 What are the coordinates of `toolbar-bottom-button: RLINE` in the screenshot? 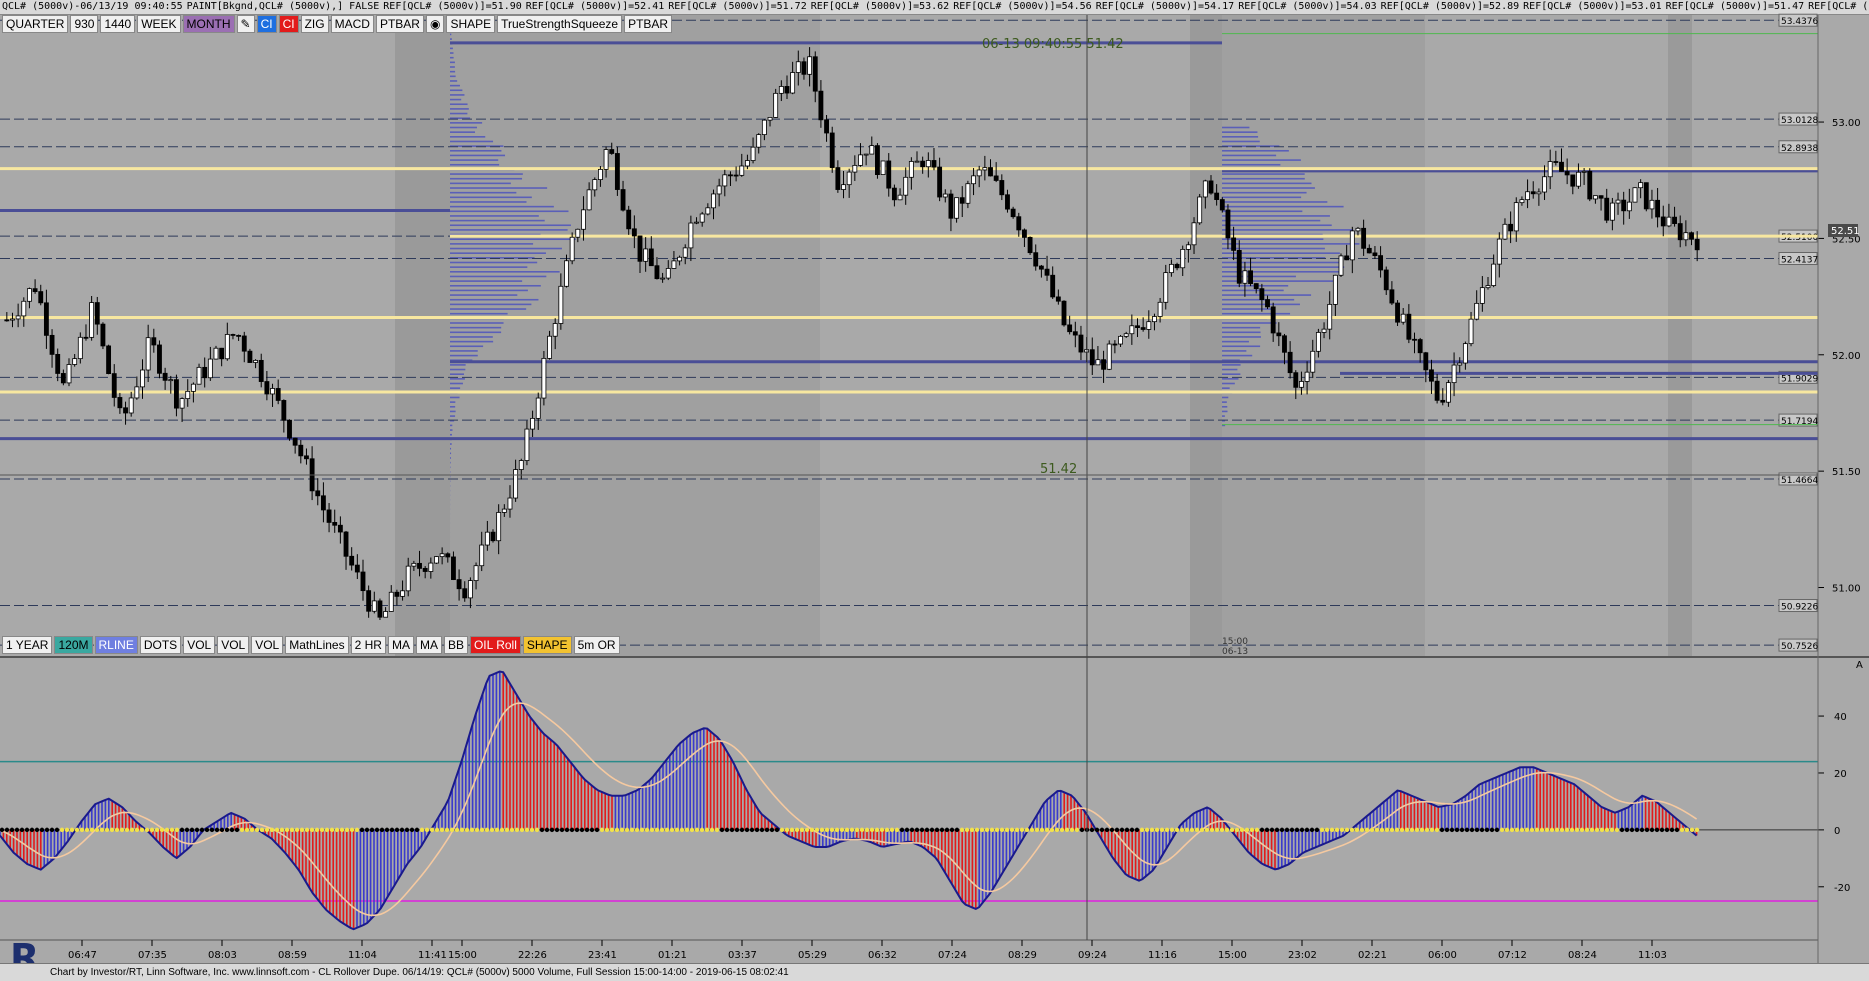 It's located at (116, 645).